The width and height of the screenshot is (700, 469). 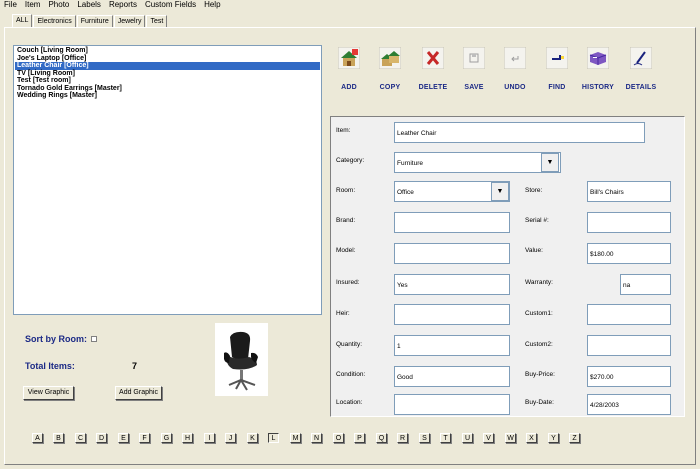 What do you see at coordinates (58, 438) in the screenshot?
I see `letter-b-button: B` at bounding box center [58, 438].